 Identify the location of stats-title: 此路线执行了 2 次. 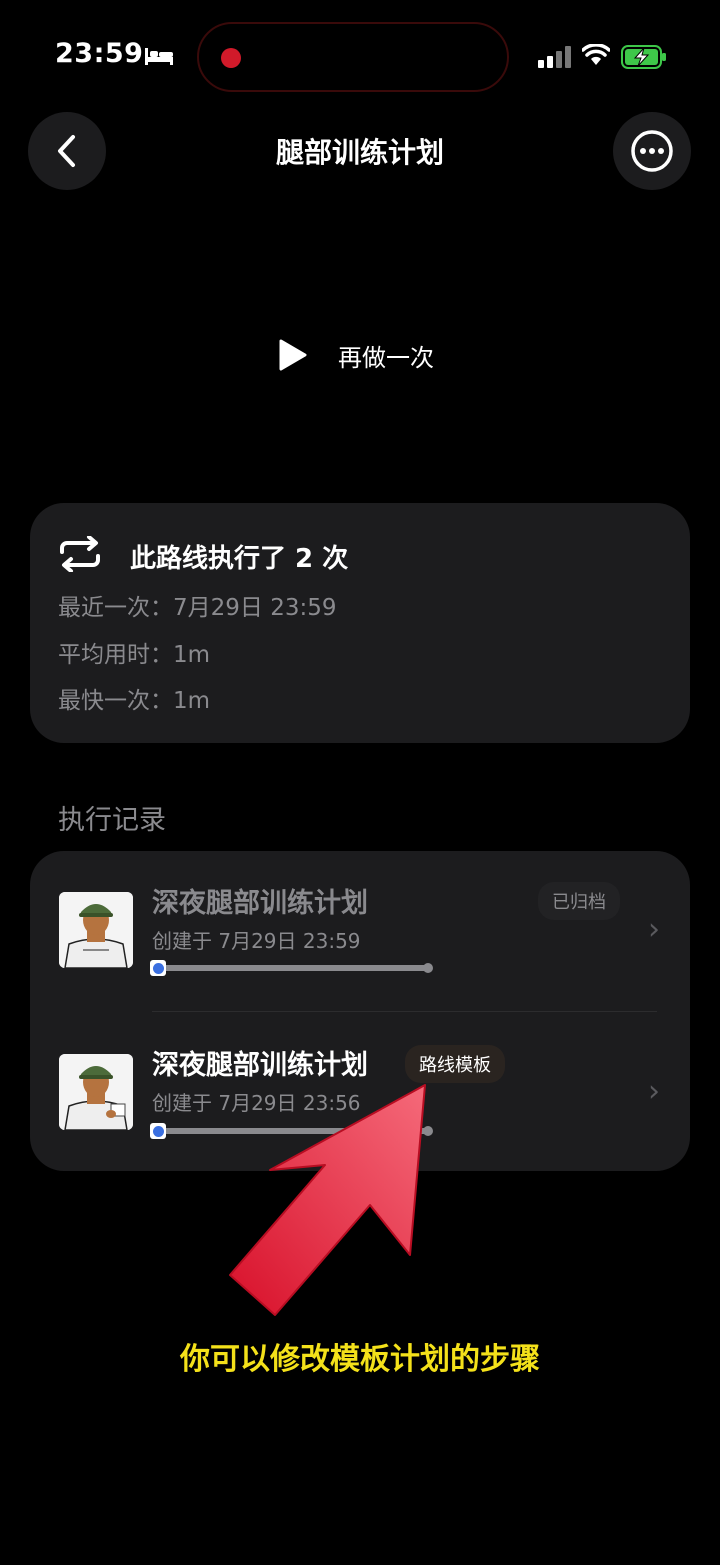
(239, 559).